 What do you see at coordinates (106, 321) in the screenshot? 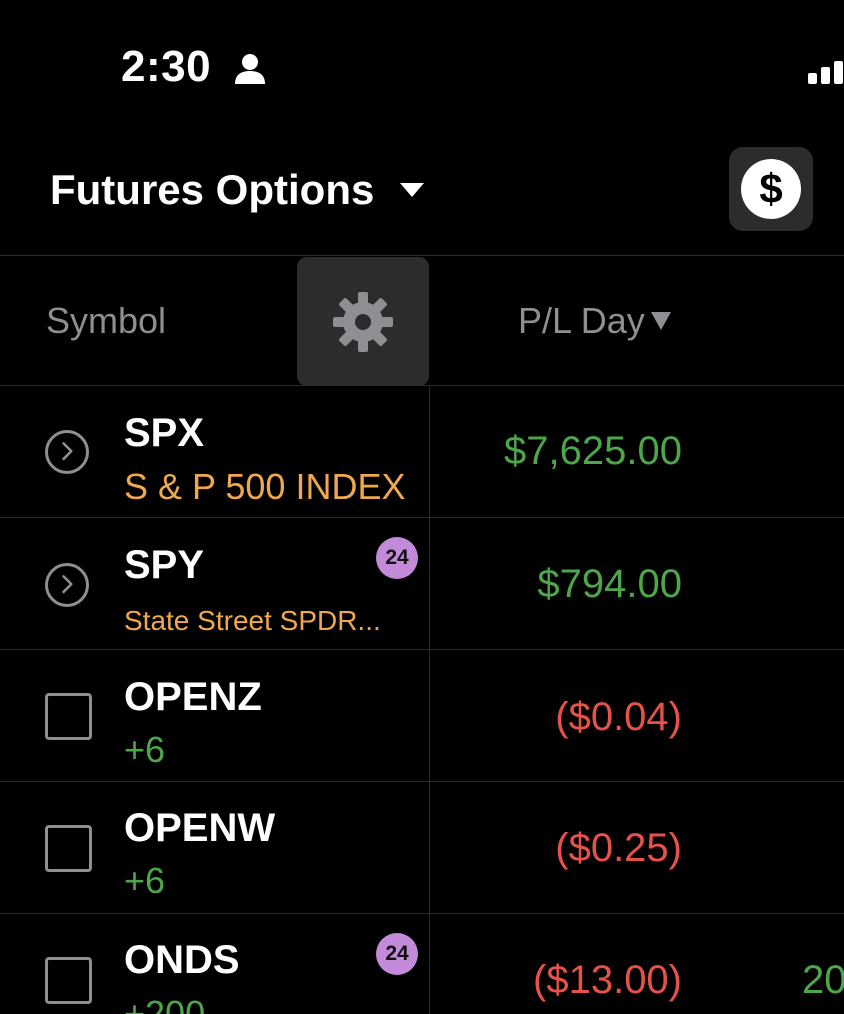
I see `column-symbol: Symbol` at bounding box center [106, 321].